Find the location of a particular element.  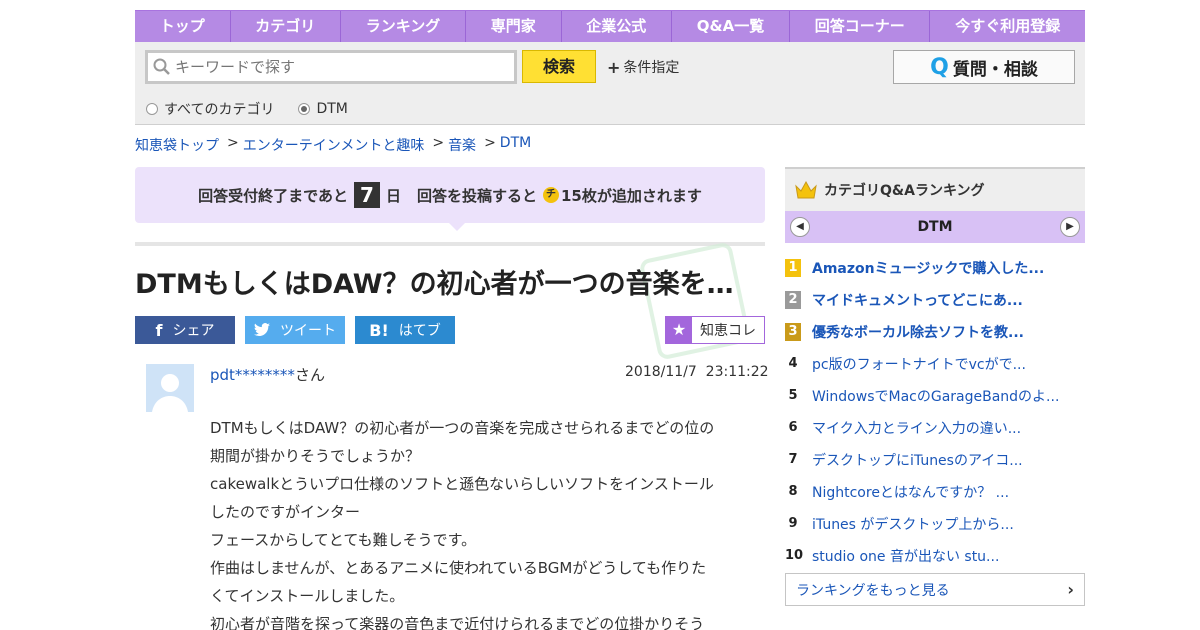

ranking-category-nav: ◀ DTM ▶ is located at coordinates (935, 227).